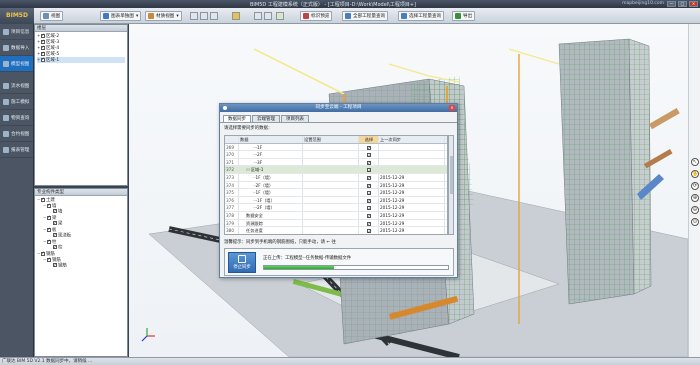 The height and width of the screenshot is (365, 700). I want to click on view-button: 视图, so click(52, 16).